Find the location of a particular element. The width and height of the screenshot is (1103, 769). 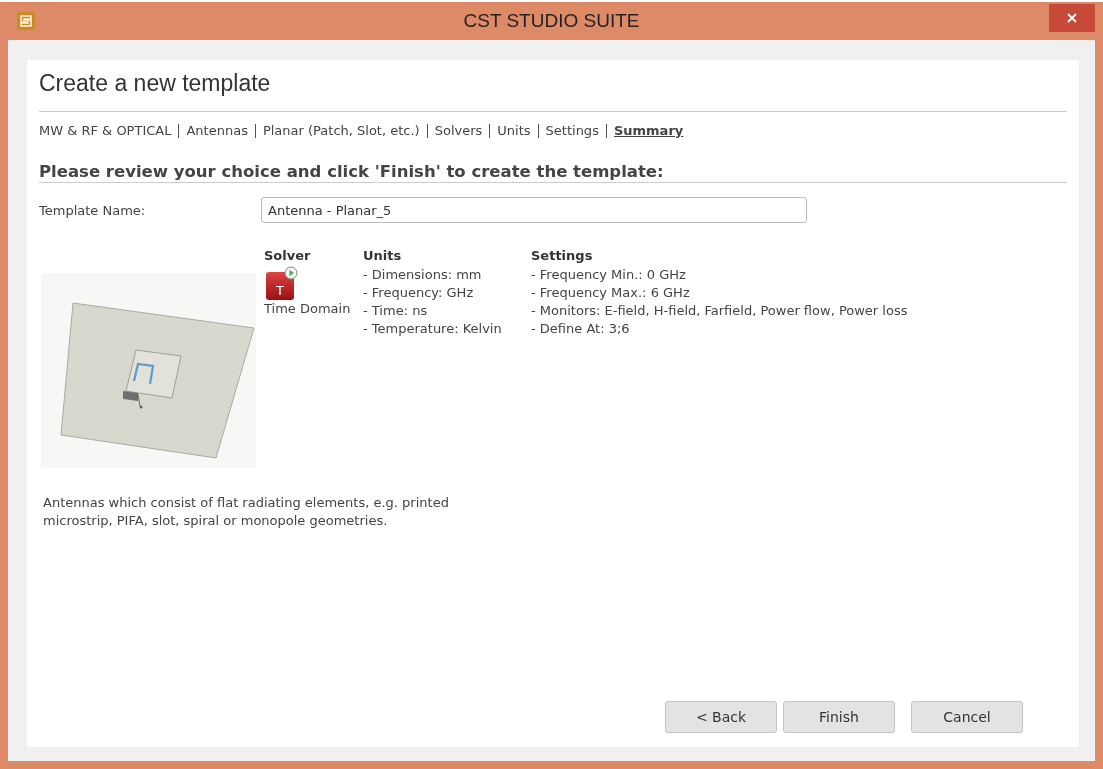

breadcrumb-link: Units is located at coordinates (514, 130).